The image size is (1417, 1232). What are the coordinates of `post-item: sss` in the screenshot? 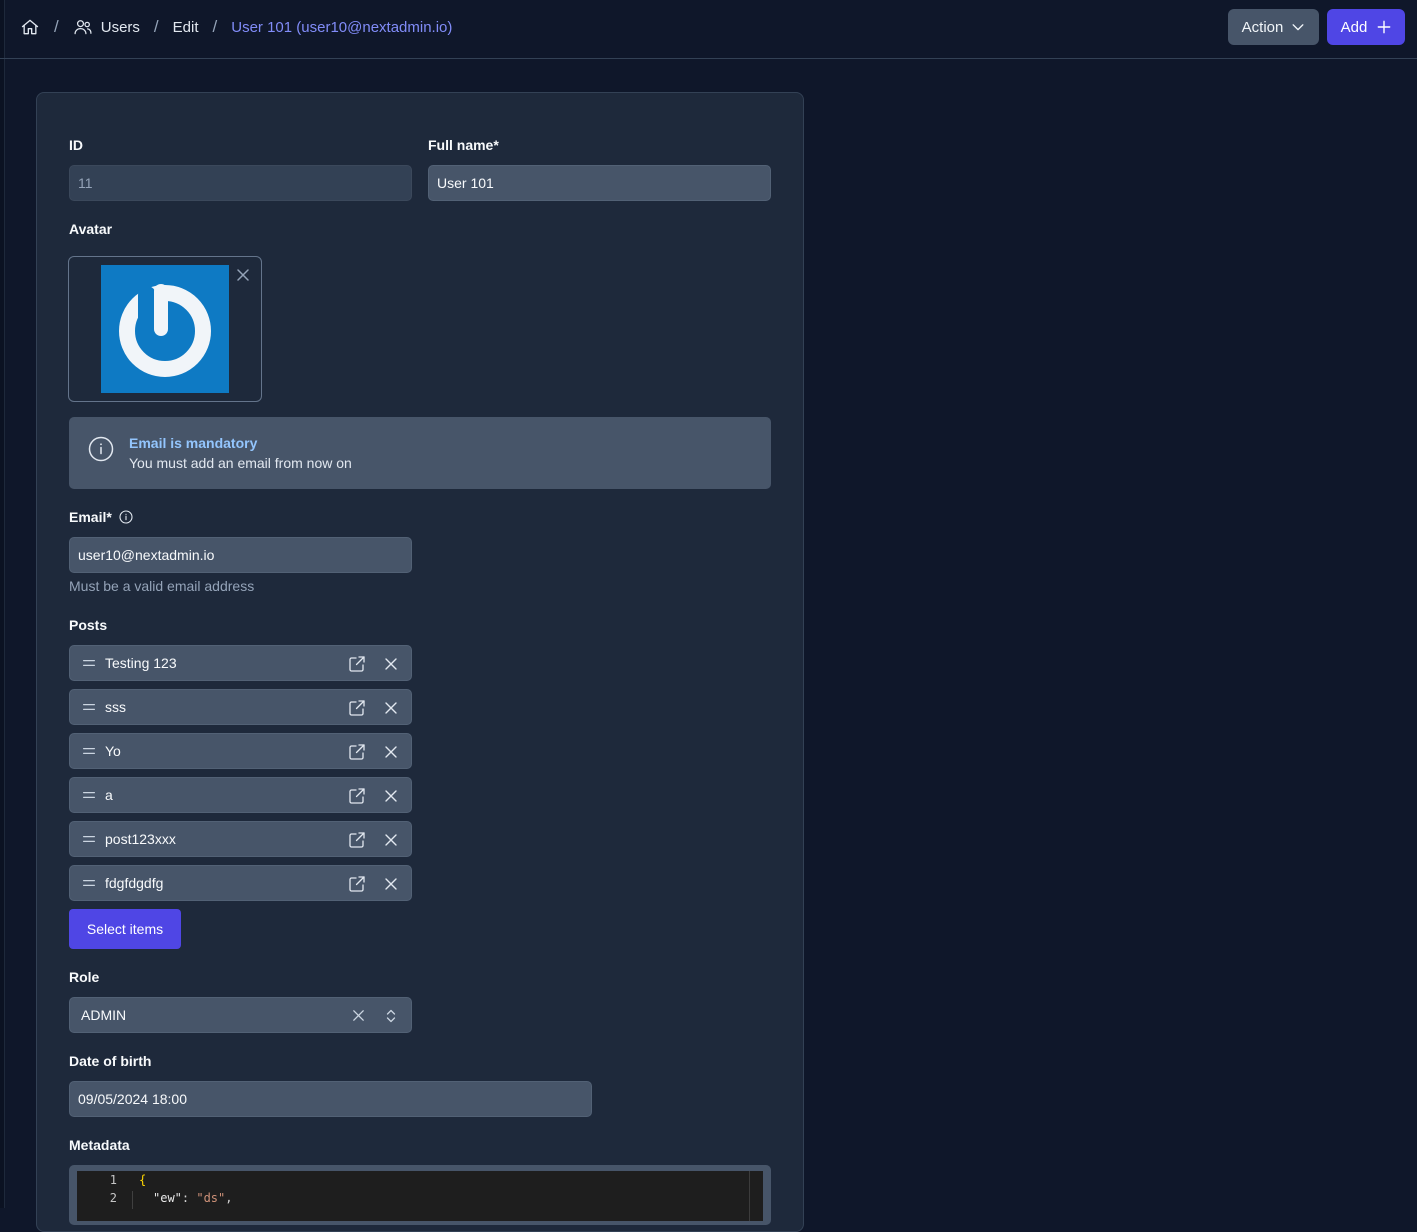 It's located at (240, 707).